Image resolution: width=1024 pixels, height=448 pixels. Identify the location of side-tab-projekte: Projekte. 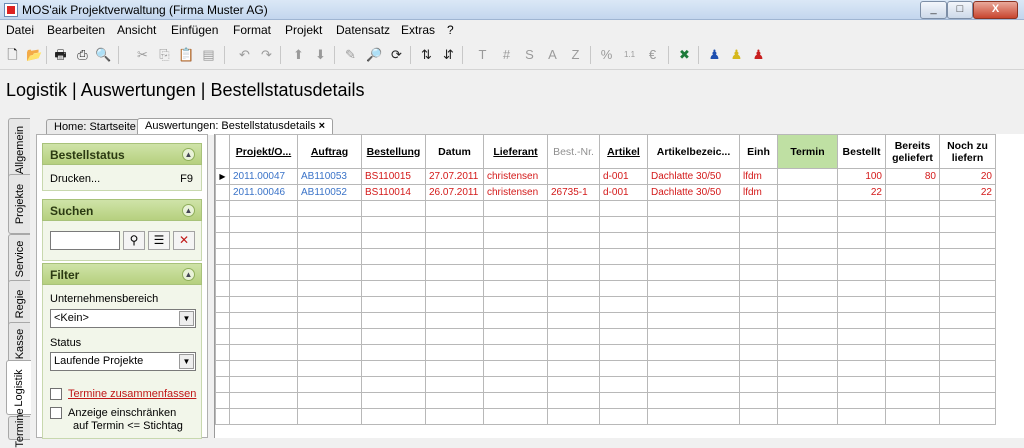
(19, 204).